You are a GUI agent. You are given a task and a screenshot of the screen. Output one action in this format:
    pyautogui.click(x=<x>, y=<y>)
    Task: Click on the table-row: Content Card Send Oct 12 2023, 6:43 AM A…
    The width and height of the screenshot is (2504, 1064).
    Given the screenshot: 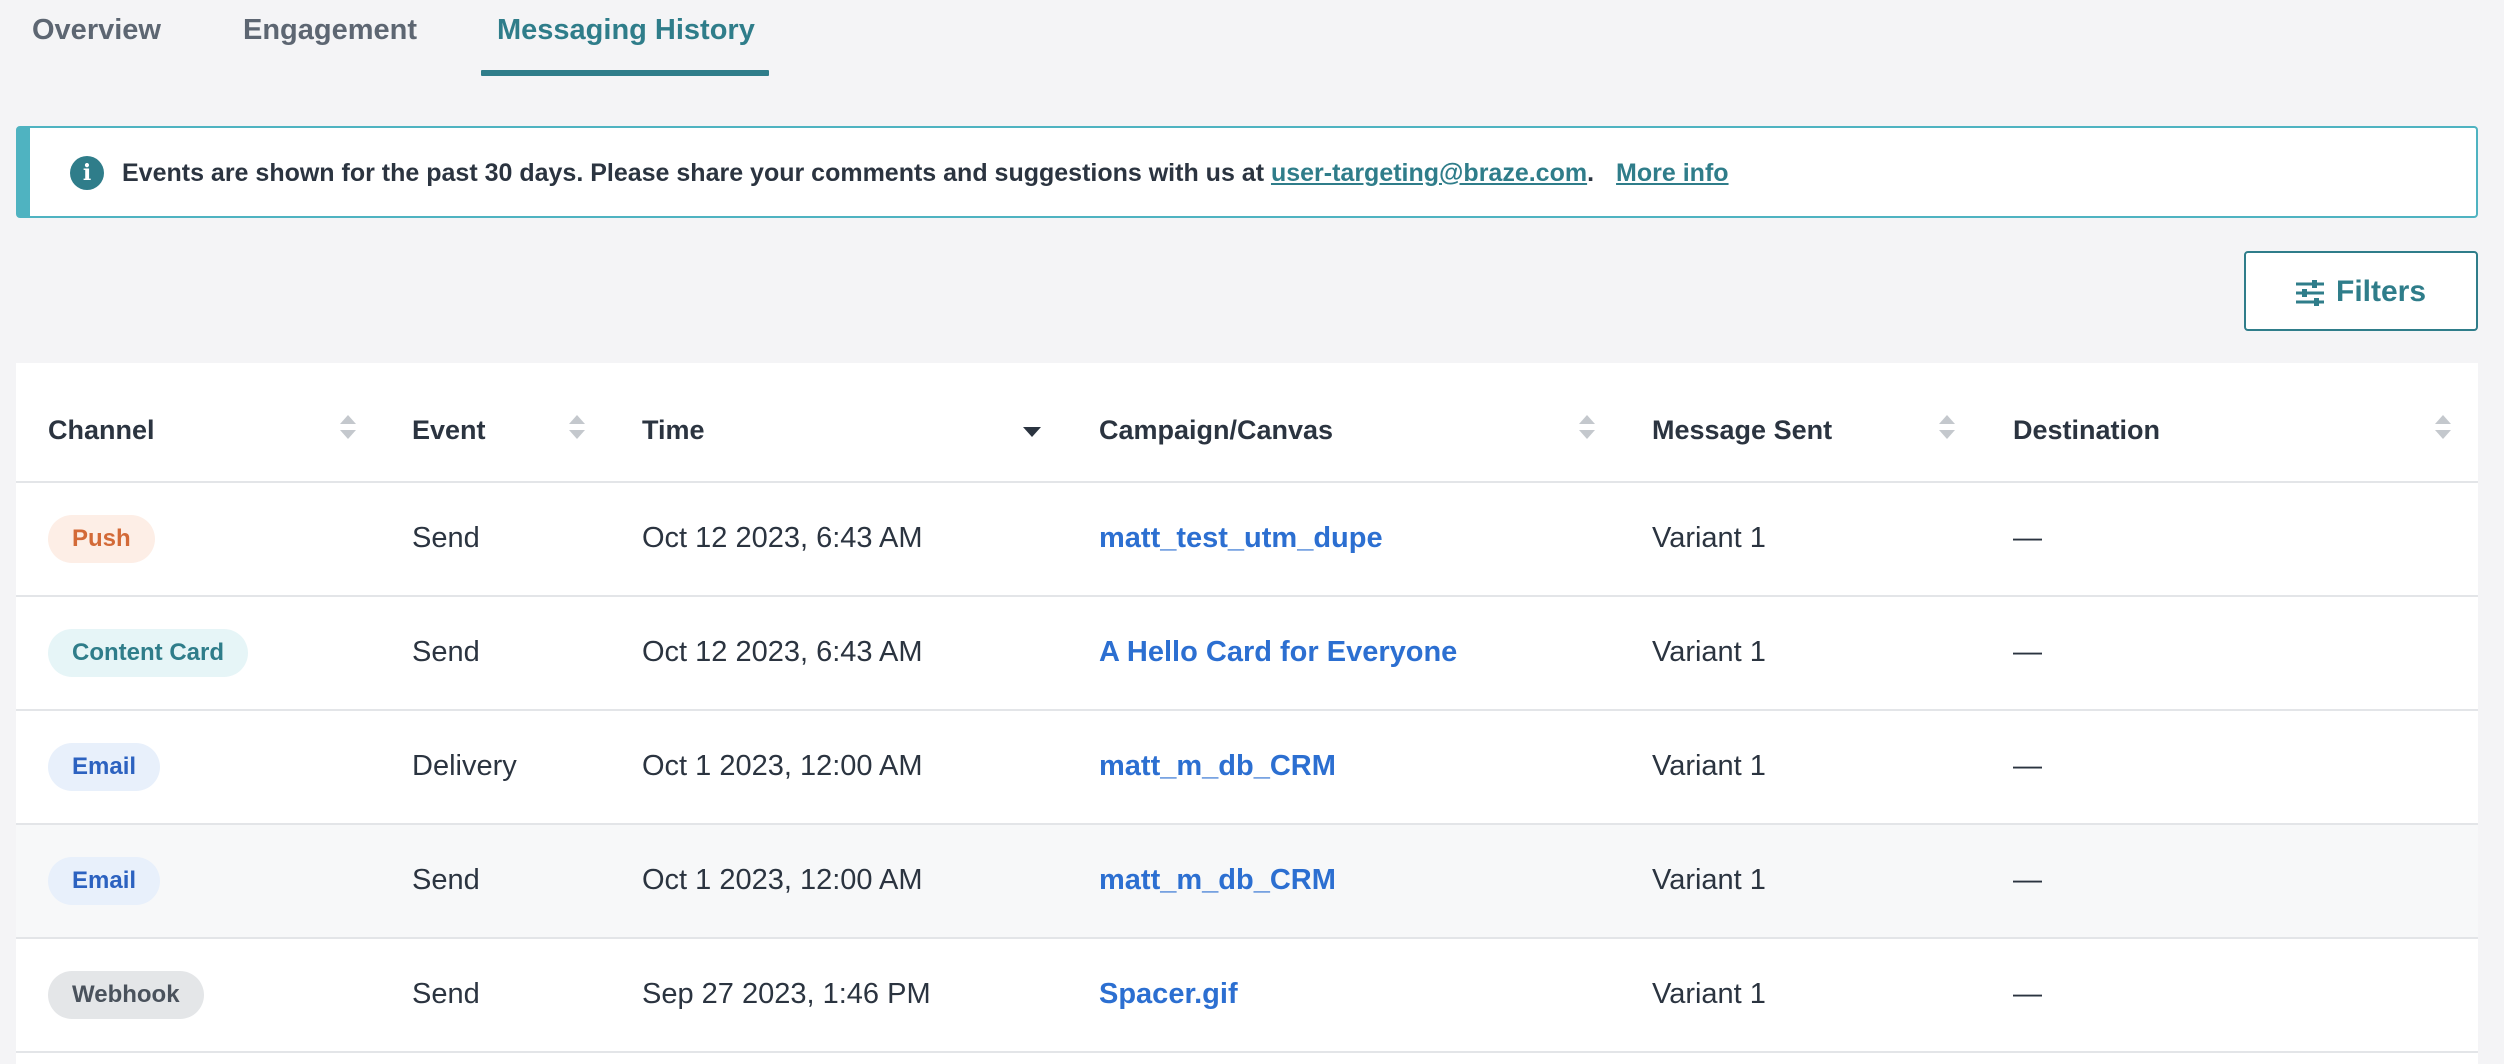 What is the action you would take?
    pyautogui.click(x=1247, y=654)
    